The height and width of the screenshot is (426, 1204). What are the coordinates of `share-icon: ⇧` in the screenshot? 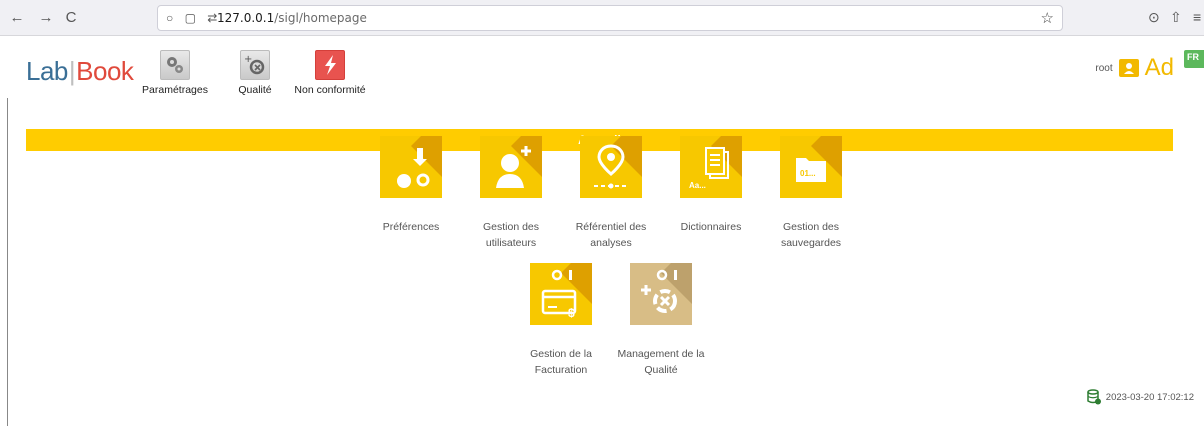 It's located at (1176, 17).